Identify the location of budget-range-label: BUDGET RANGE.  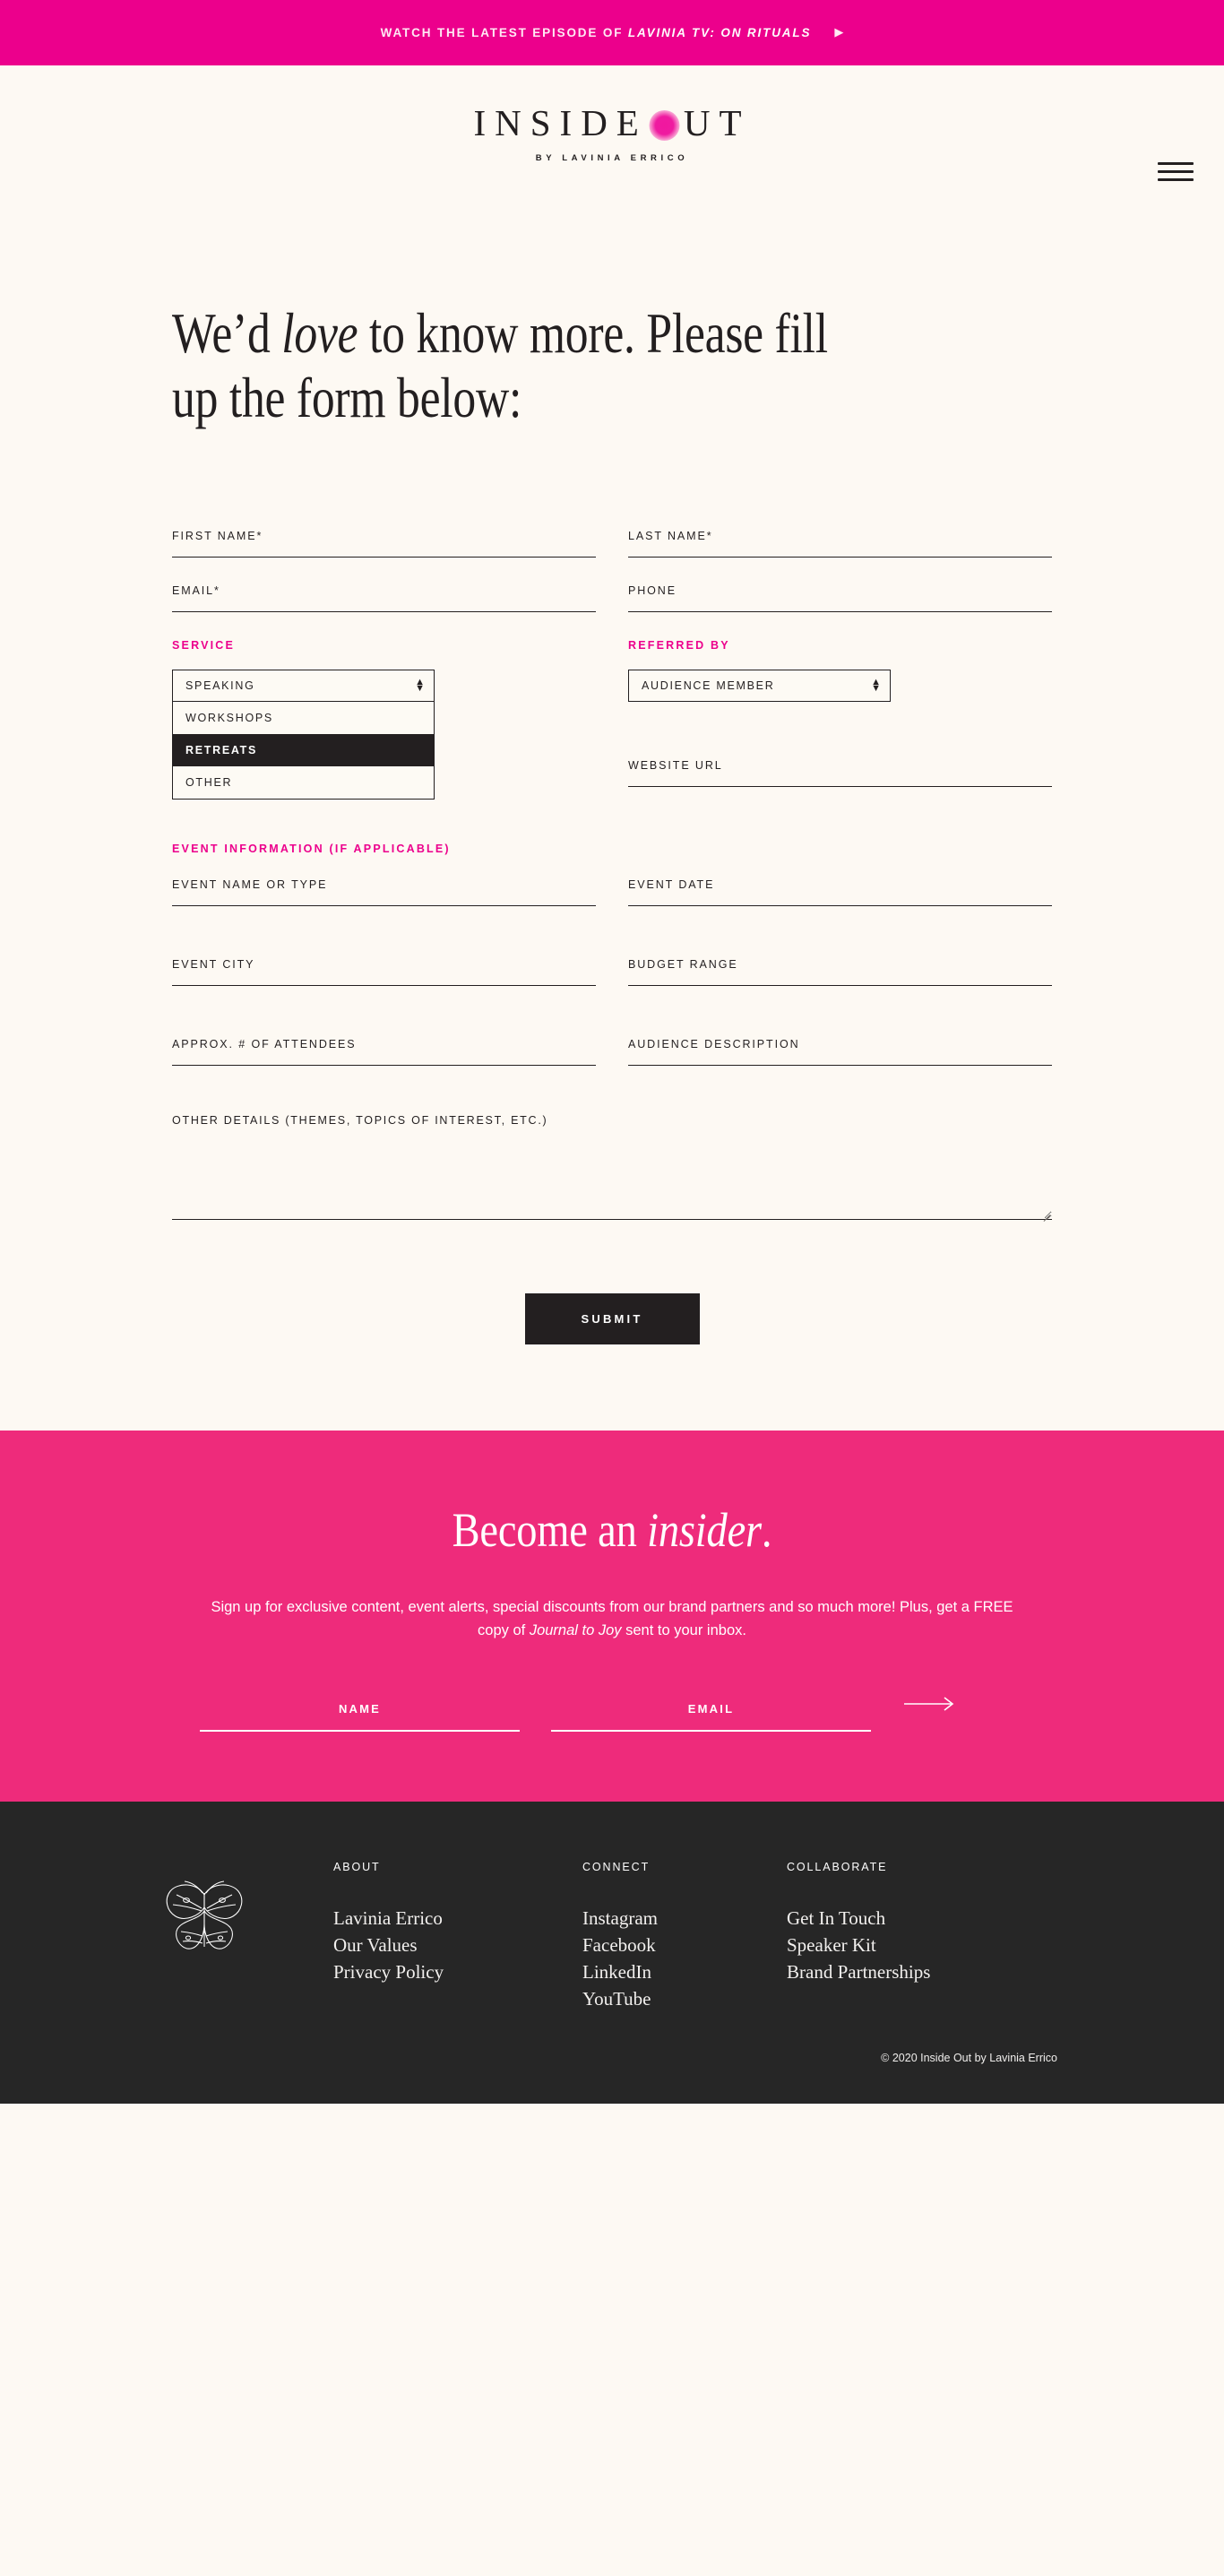
(683, 964).